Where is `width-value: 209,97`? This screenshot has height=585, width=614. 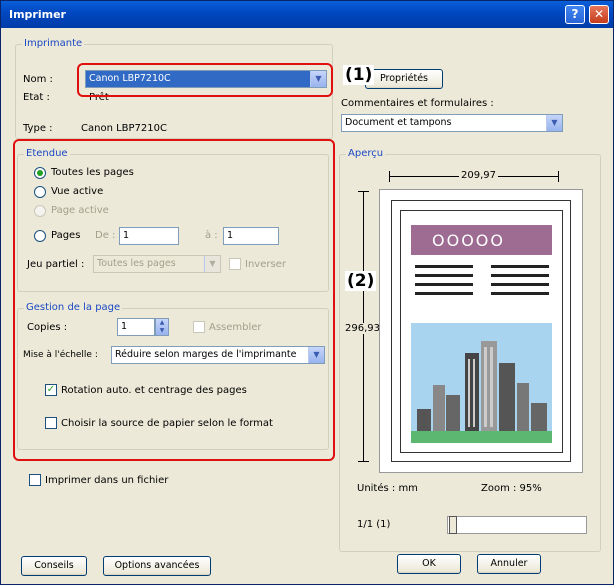
width-value: 209,97 is located at coordinates (478, 175).